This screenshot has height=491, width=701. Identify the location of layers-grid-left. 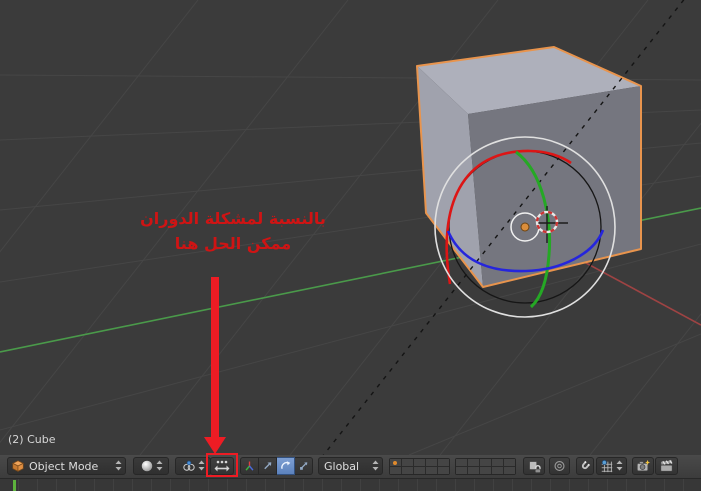
(419, 466).